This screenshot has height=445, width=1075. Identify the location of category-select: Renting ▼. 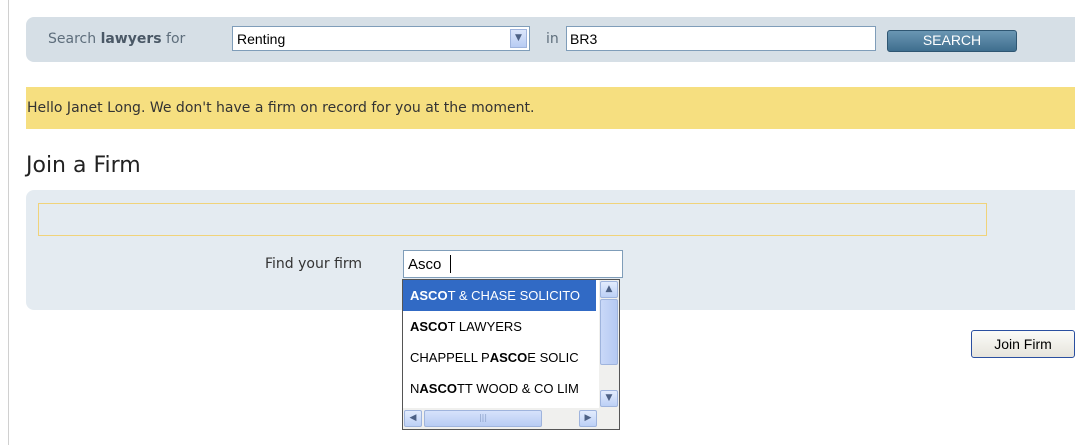
(381, 38).